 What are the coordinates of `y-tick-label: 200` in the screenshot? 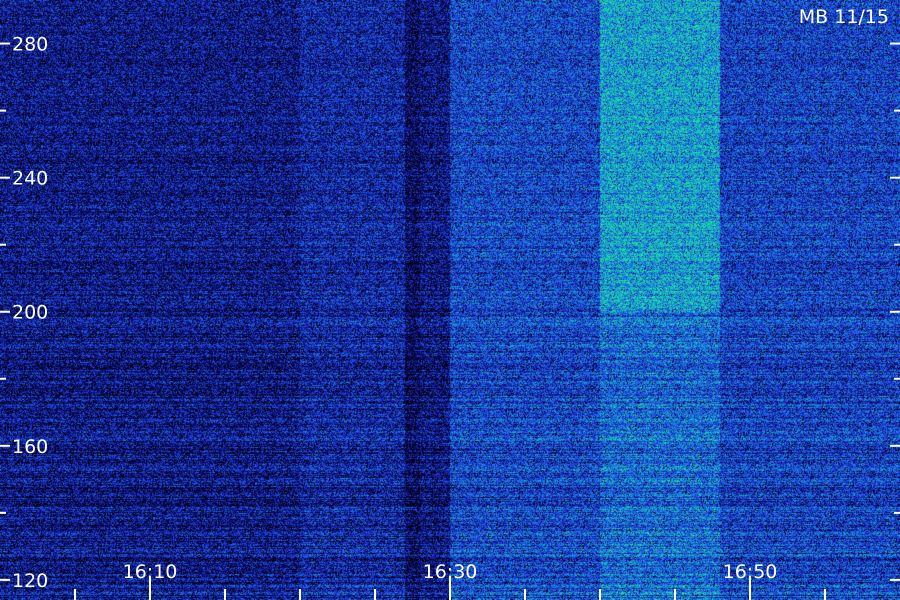 It's located at (30, 313).